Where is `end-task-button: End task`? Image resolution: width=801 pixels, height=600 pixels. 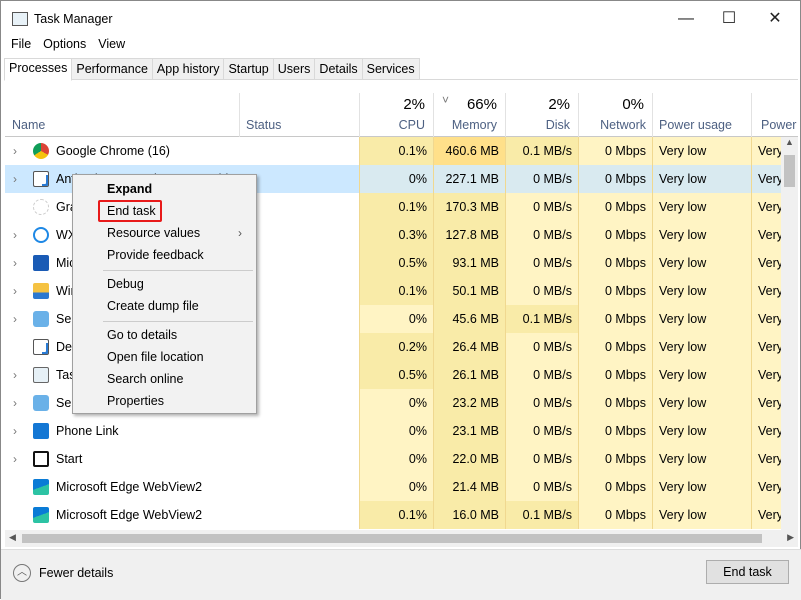 end-task-button: End task is located at coordinates (747, 572).